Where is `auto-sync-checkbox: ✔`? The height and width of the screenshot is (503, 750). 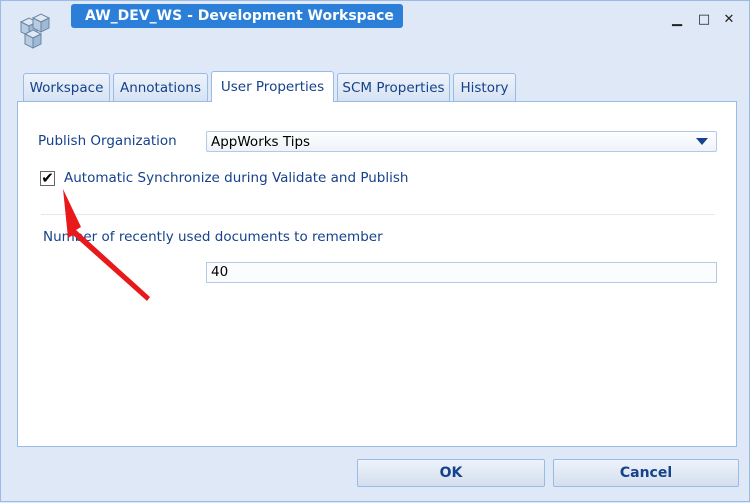 auto-sync-checkbox: ✔ is located at coordinates (47, 178).